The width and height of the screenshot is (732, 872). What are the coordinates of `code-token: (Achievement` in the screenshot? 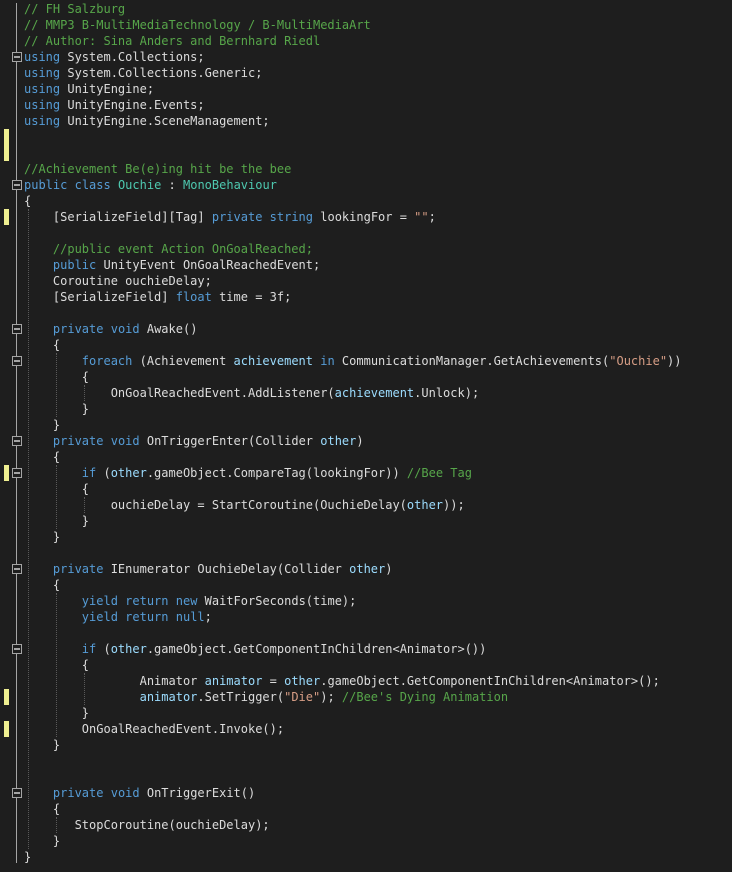 It's located at (183, 361).